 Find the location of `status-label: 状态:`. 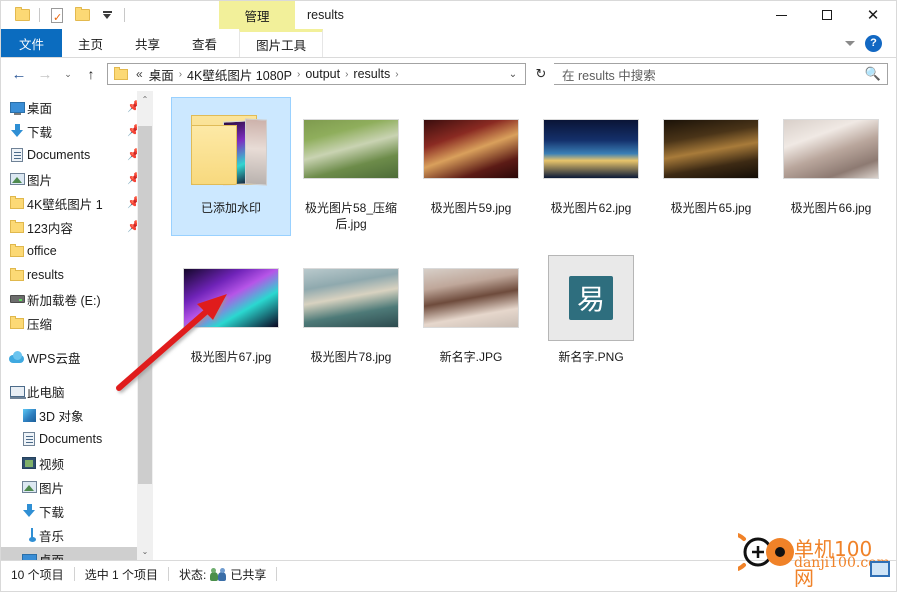

status-label: 状态: is located at coordinates (193, 574).